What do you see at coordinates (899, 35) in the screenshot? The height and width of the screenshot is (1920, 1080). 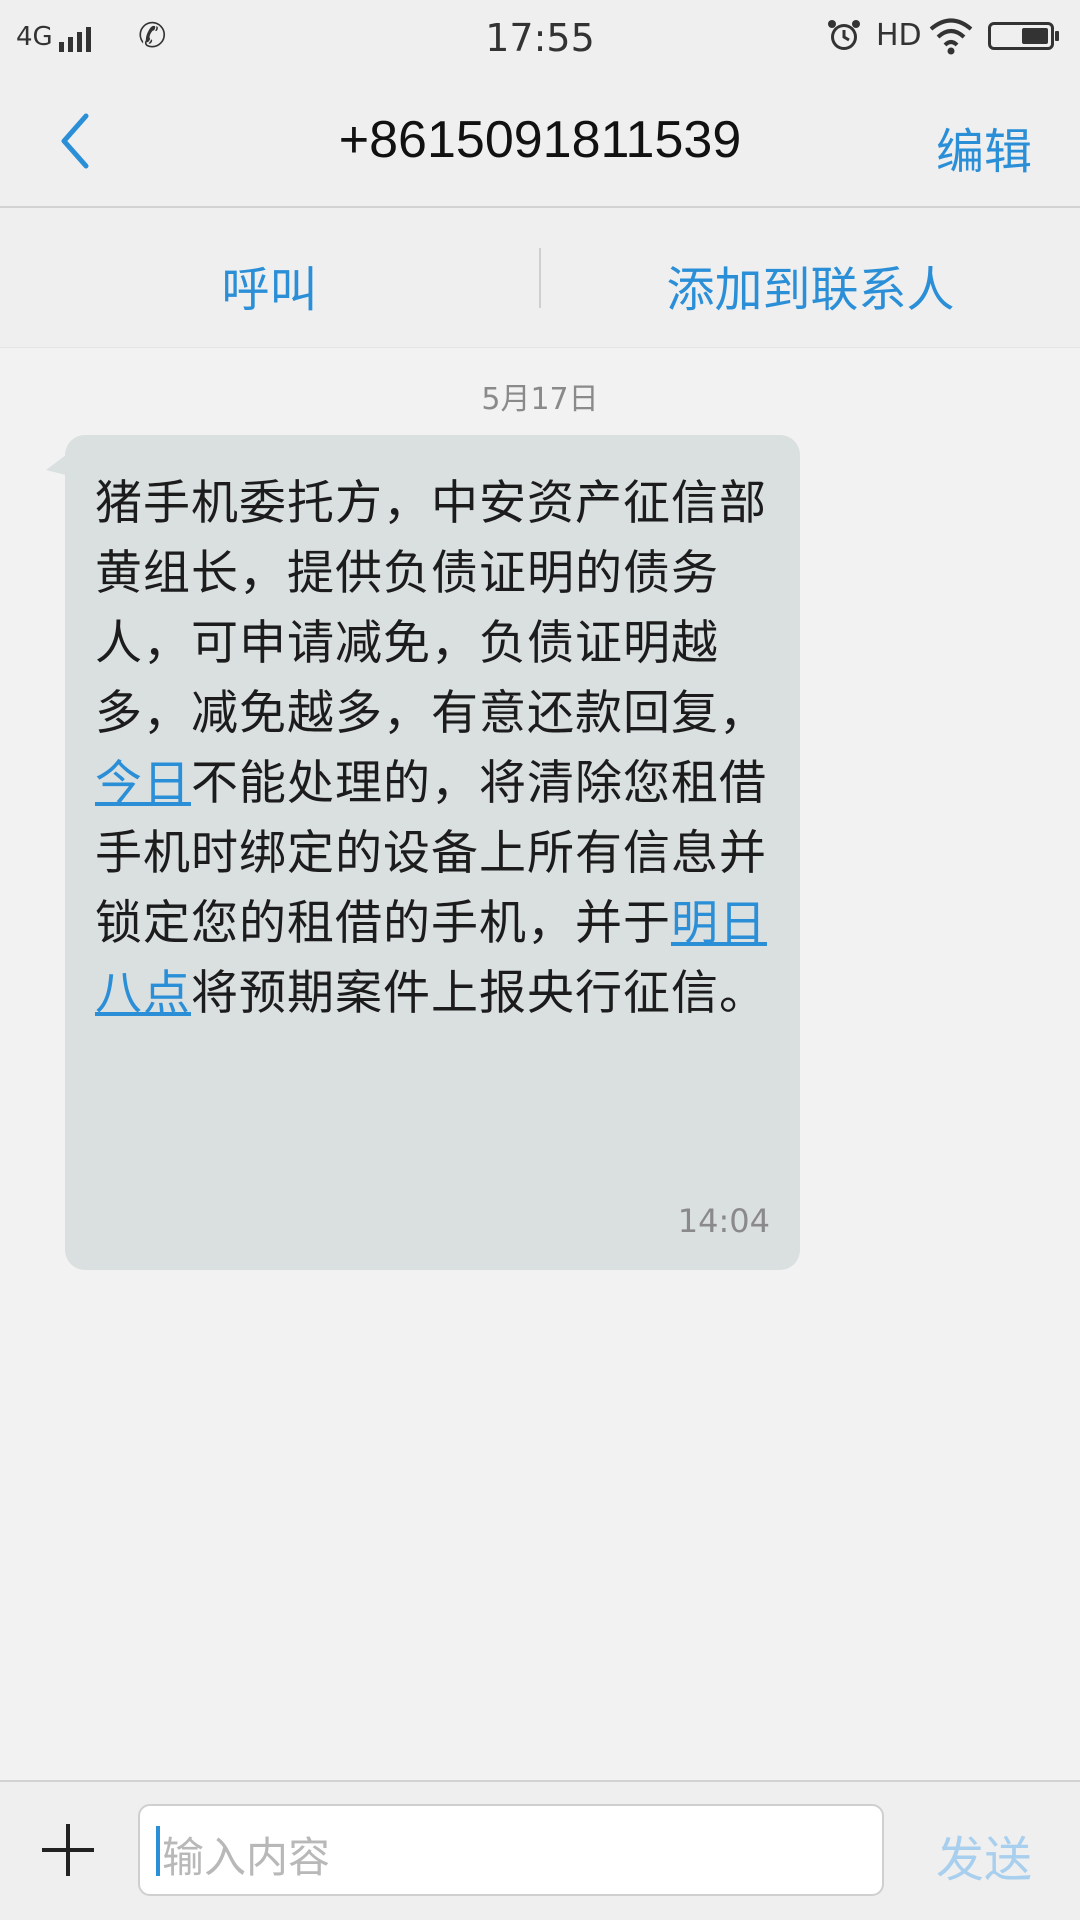 I see `hd-indicator: HD` at bounding box center [899, 35].